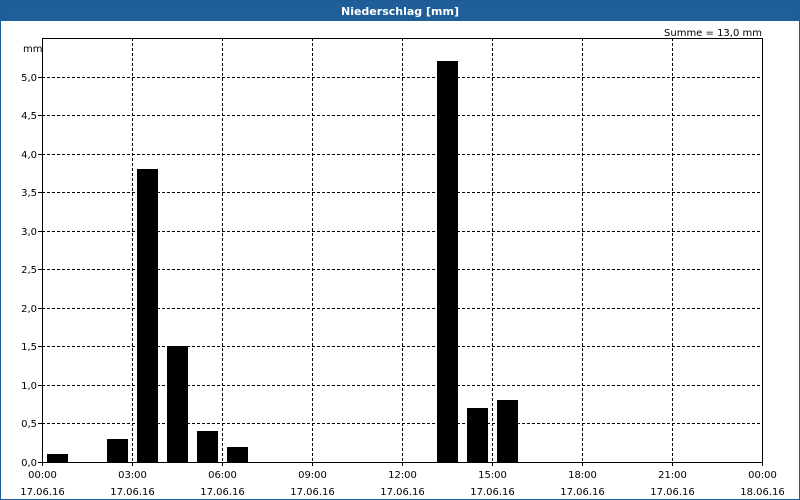 The width and height of the screenshot is (800, 500). Describe the element at coordinates (29, 386) in the screenshot. I see `y-tick-label: 1,0` at that location.